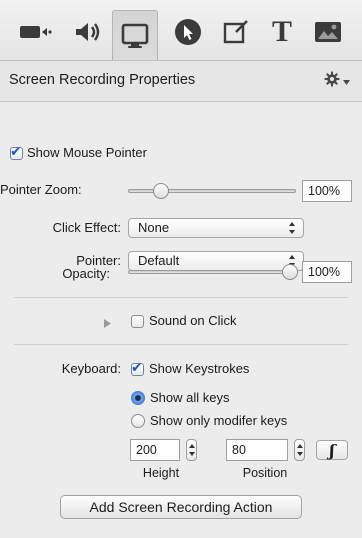 The image size is (362, 538). What do you see at coordinates (137, 321) in the screenshot?
I see `sound-on-click-checkbox` at bounding box center [137, 321].